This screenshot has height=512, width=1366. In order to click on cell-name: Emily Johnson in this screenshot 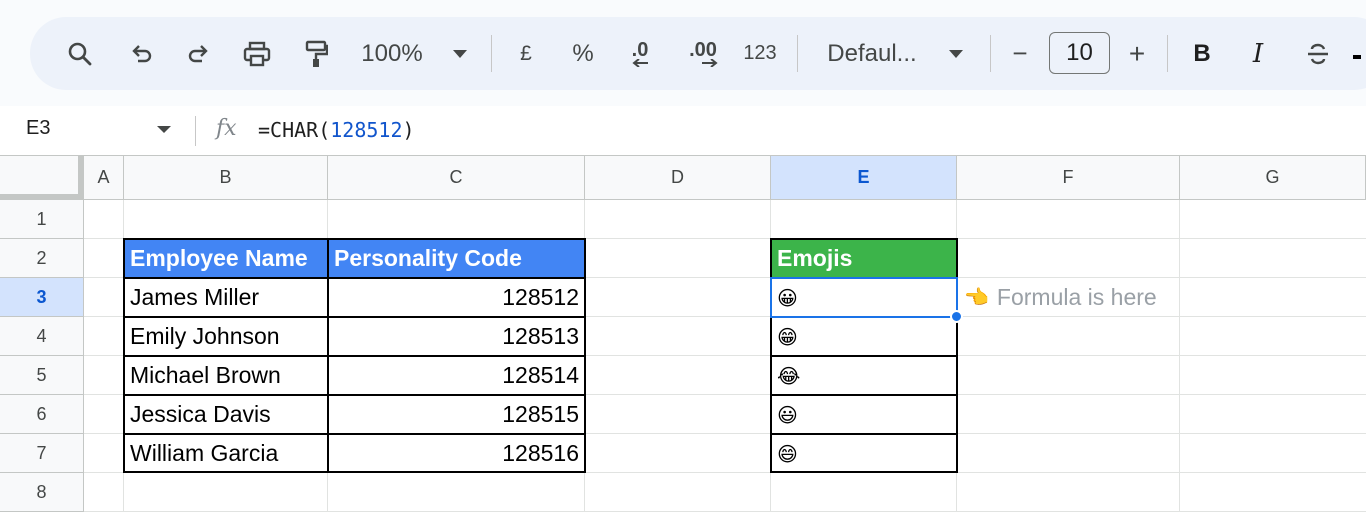, I will do `click(226, 336)`.